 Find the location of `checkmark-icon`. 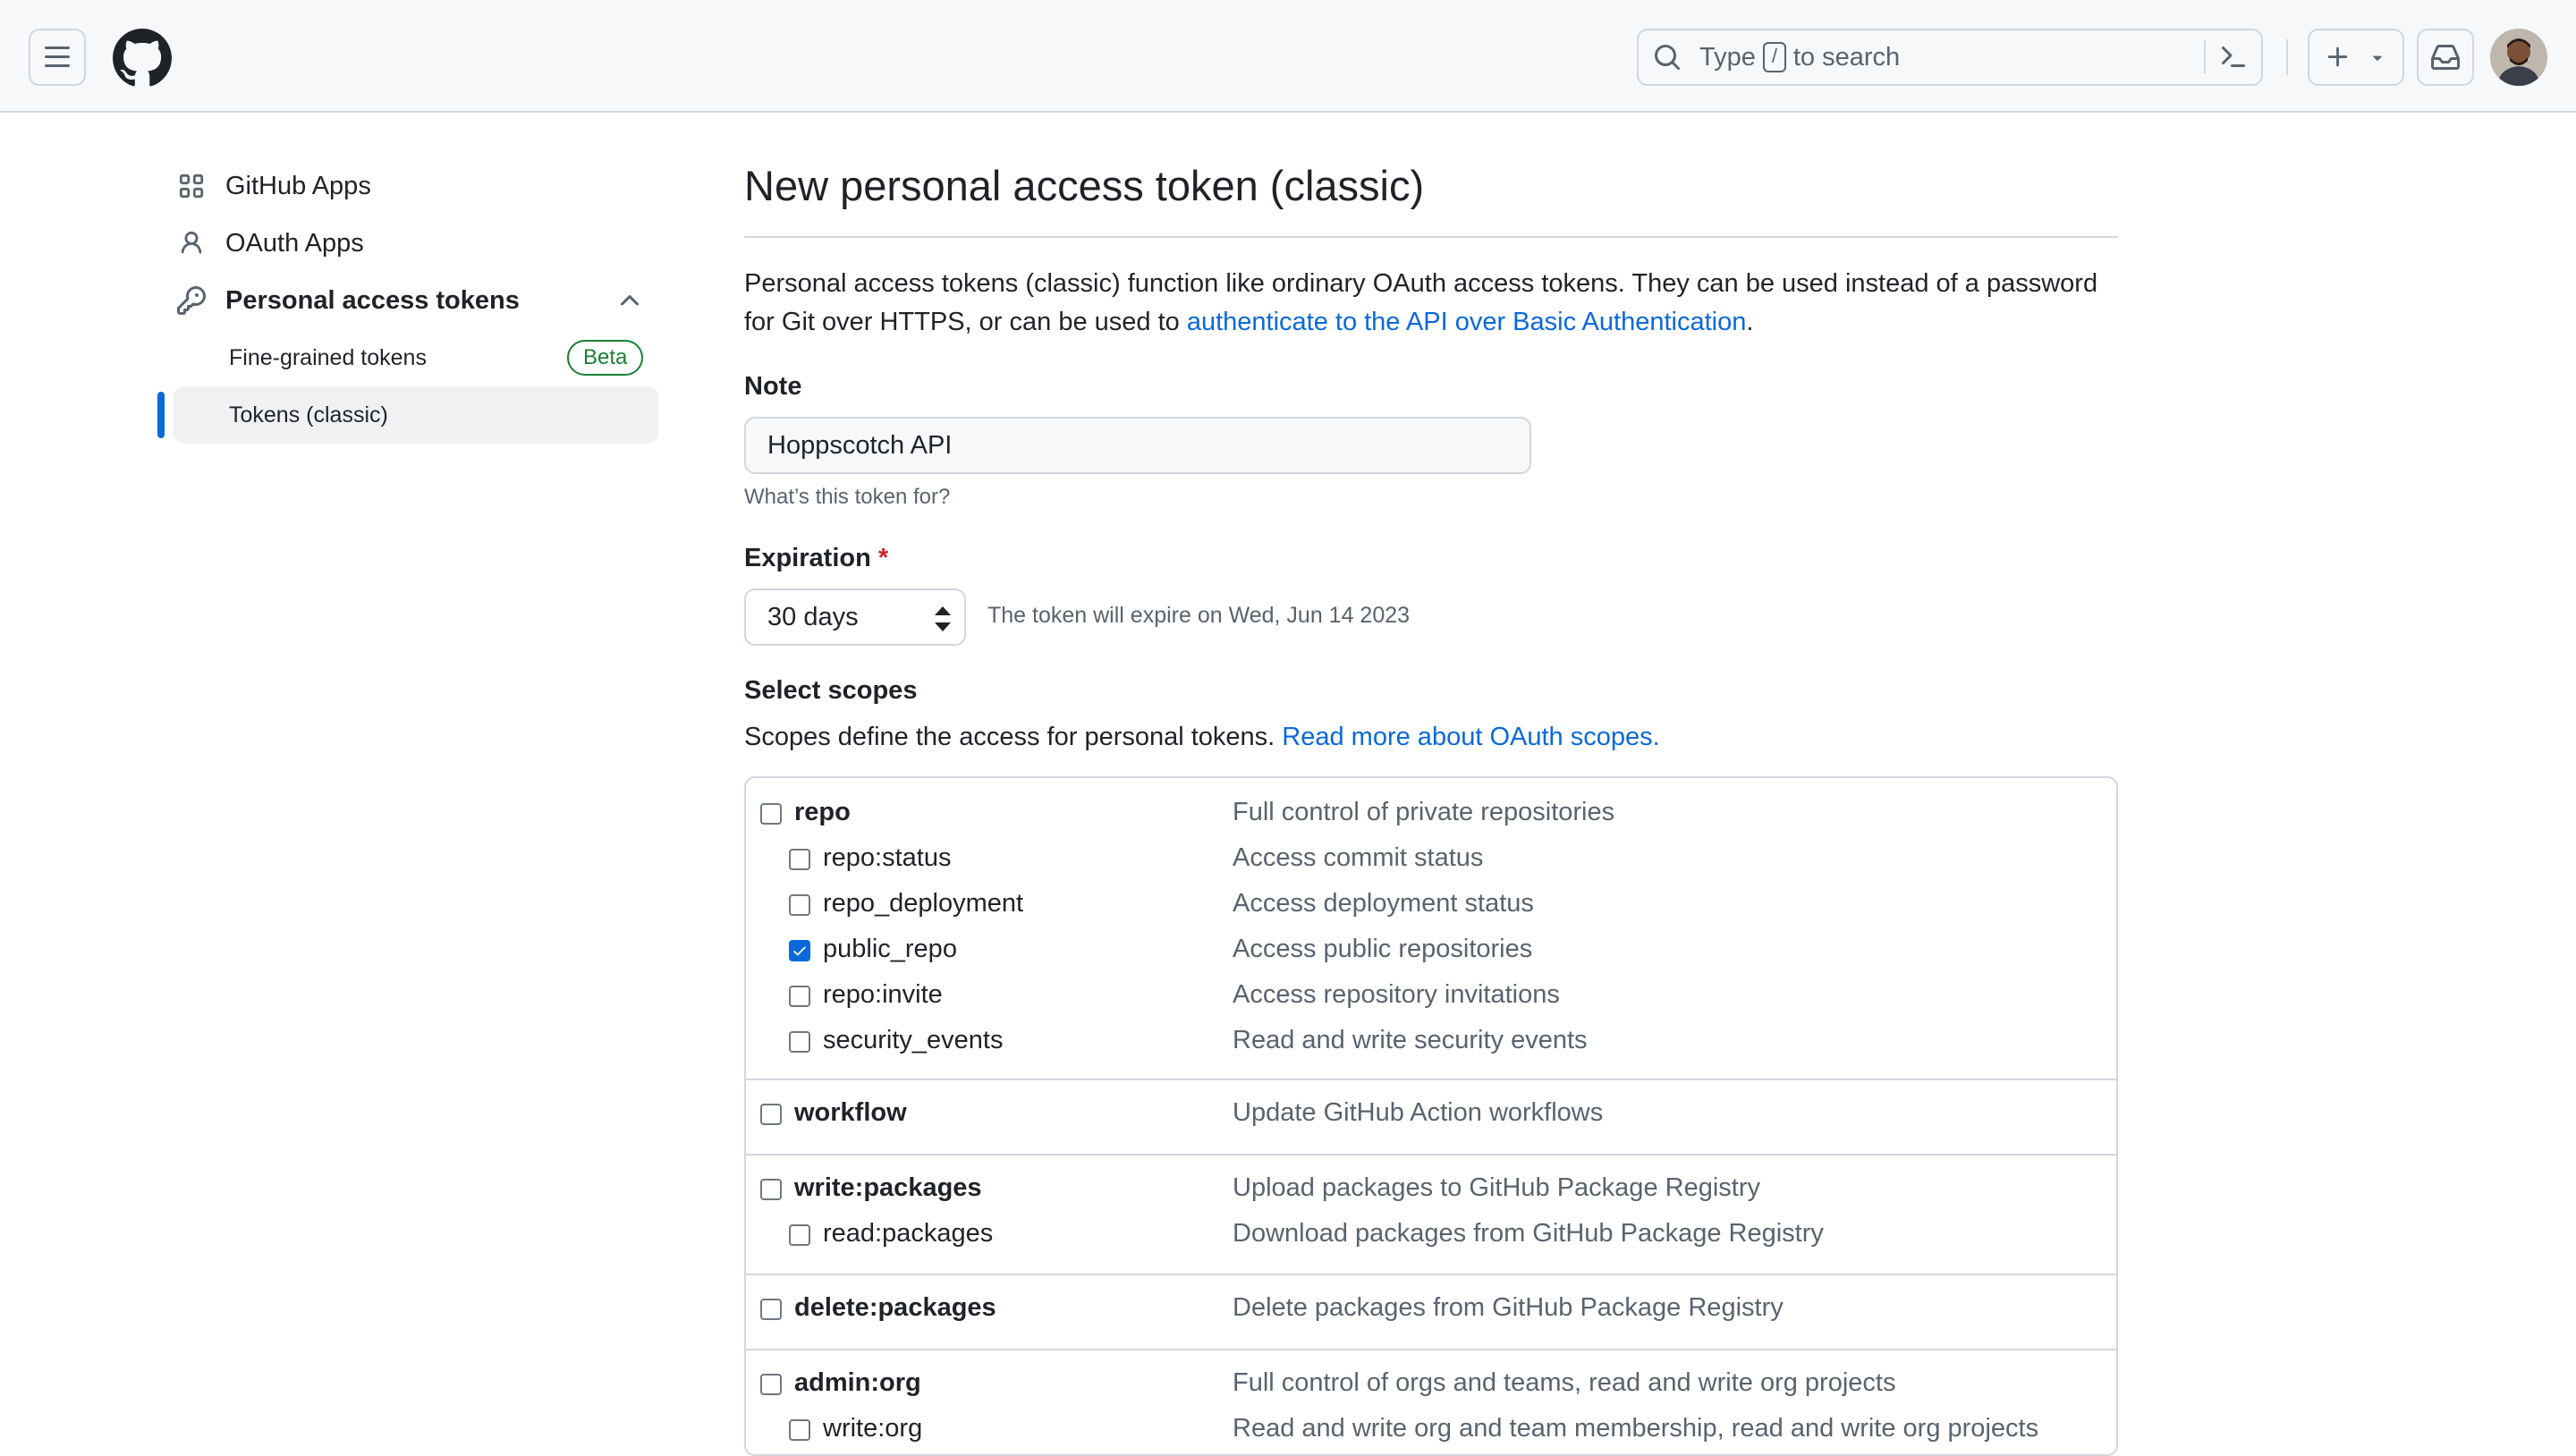

checkmark-icon is located at coordinates (799, 951).